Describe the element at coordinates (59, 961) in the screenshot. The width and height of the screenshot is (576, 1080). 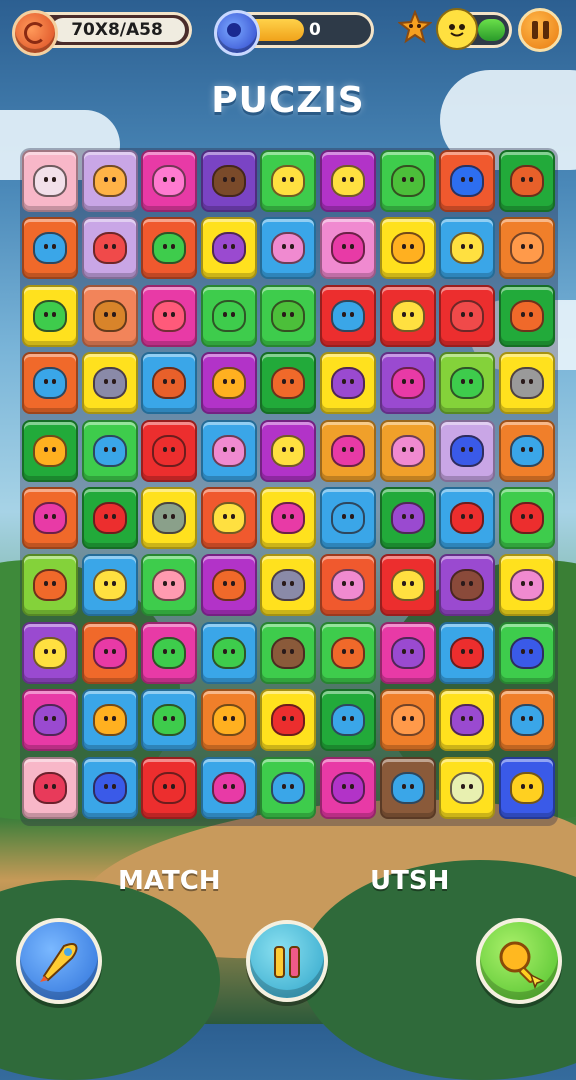
I see `rocket-booster-button` at that location.